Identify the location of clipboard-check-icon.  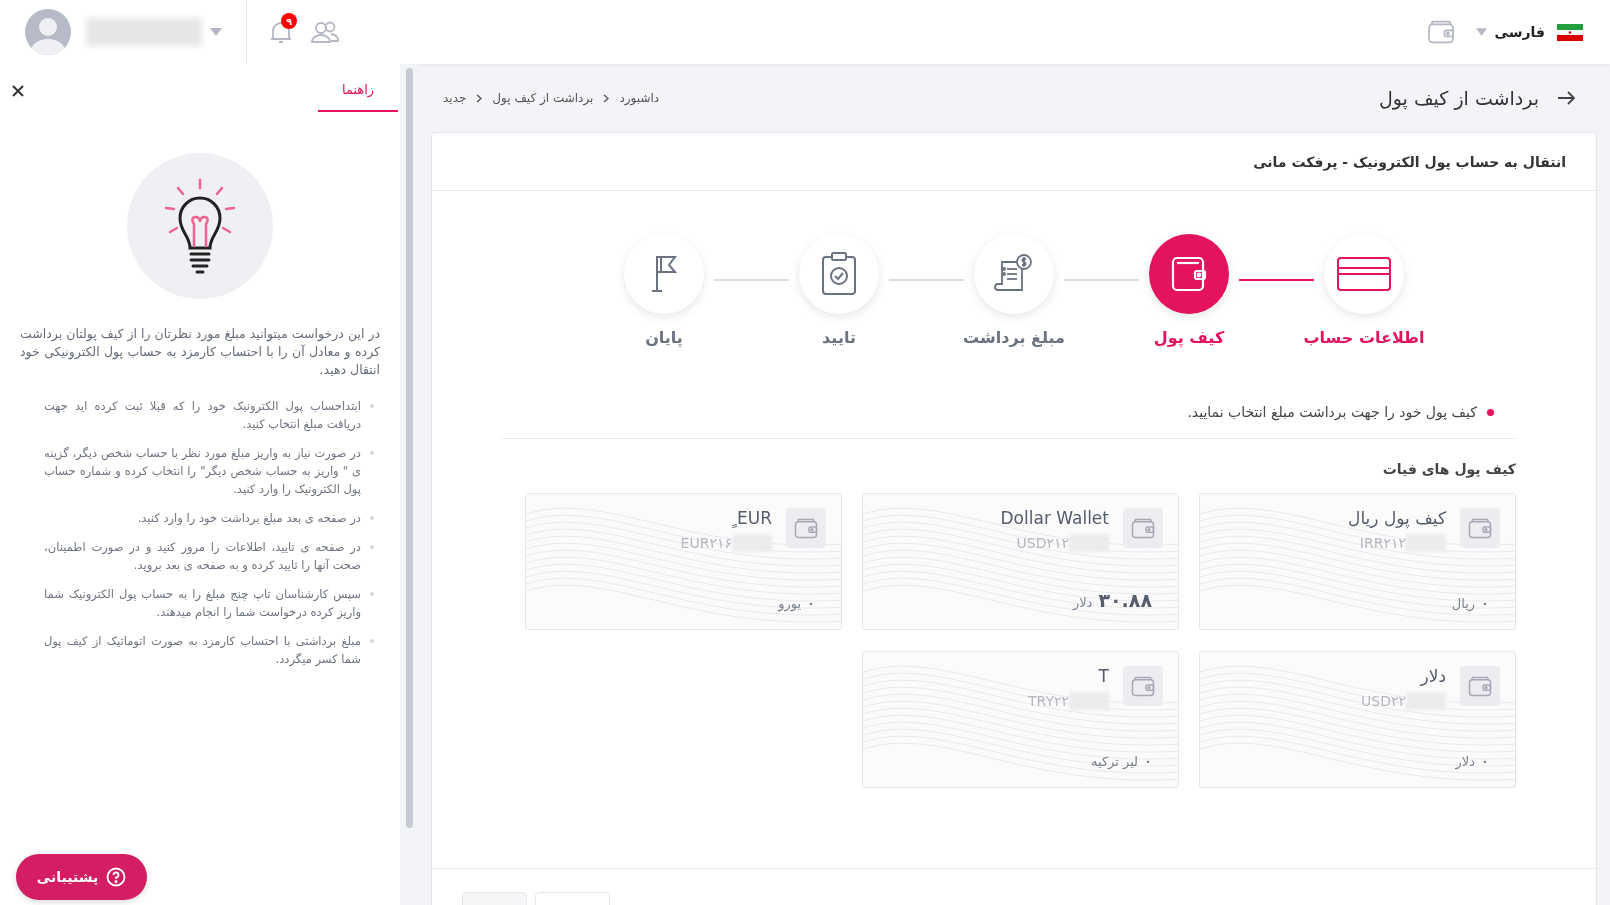
(839, 274).